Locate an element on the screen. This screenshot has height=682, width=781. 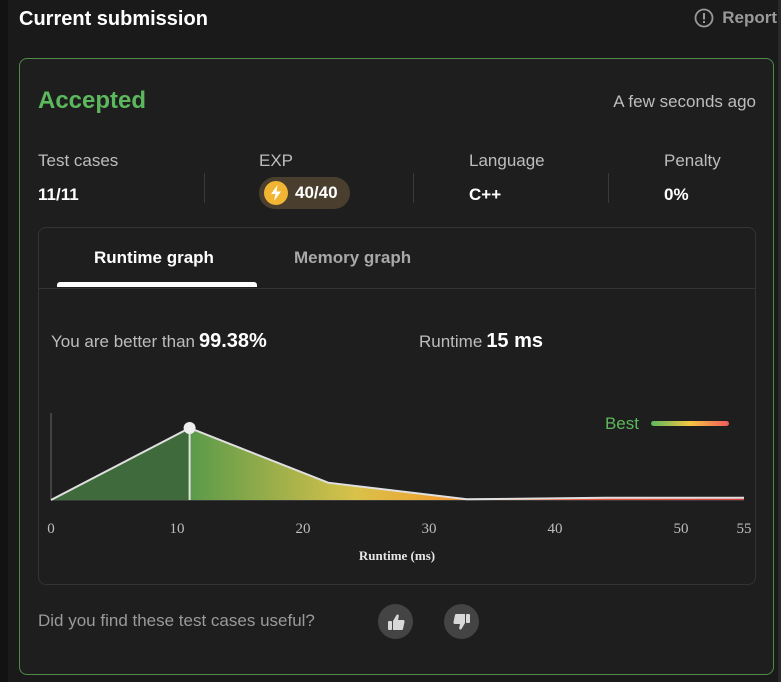
stat-label: Penalty is located at coordinates (692, 160).